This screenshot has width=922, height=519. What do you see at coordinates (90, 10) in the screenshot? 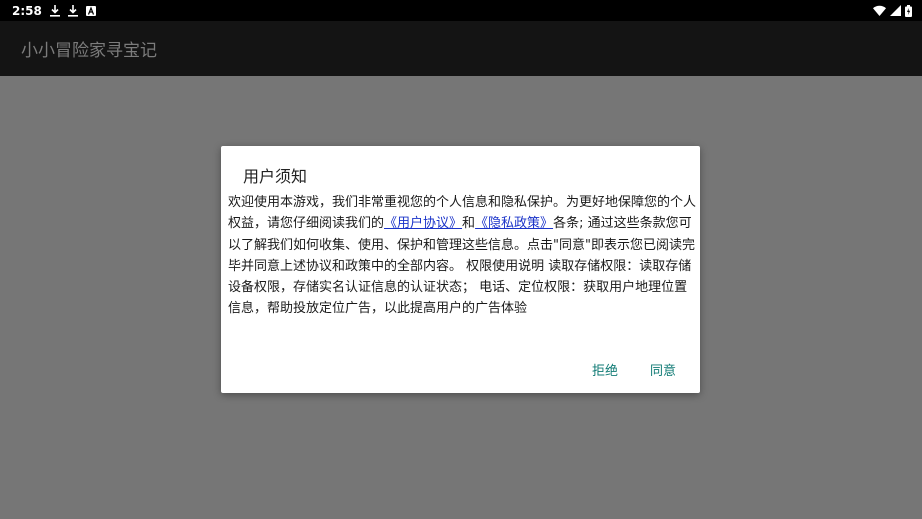
I see `a-notification-icon` at bounding box center [90, 10].